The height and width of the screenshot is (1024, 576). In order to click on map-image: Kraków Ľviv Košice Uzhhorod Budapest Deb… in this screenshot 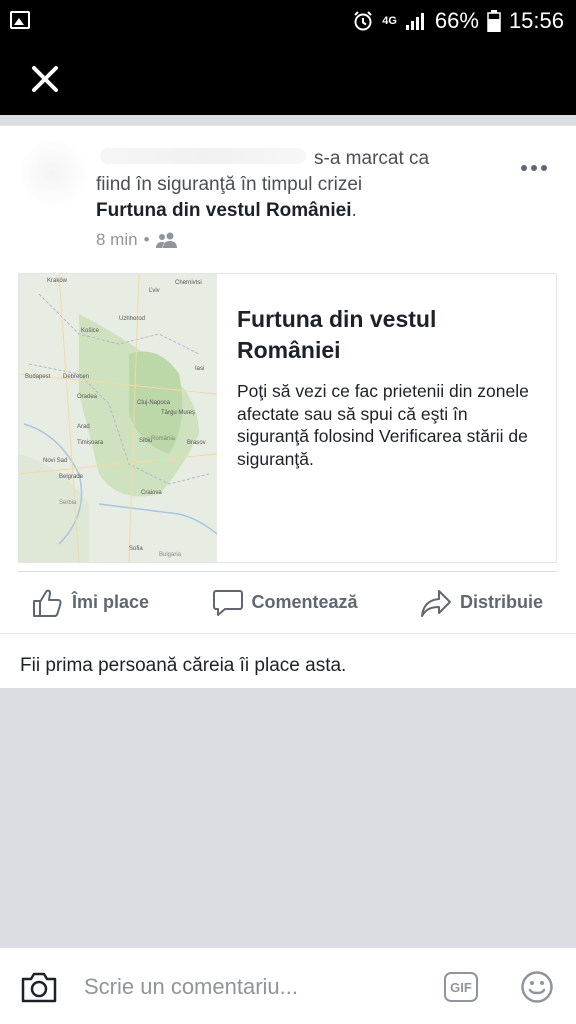, I will do `click(118, 418)`.